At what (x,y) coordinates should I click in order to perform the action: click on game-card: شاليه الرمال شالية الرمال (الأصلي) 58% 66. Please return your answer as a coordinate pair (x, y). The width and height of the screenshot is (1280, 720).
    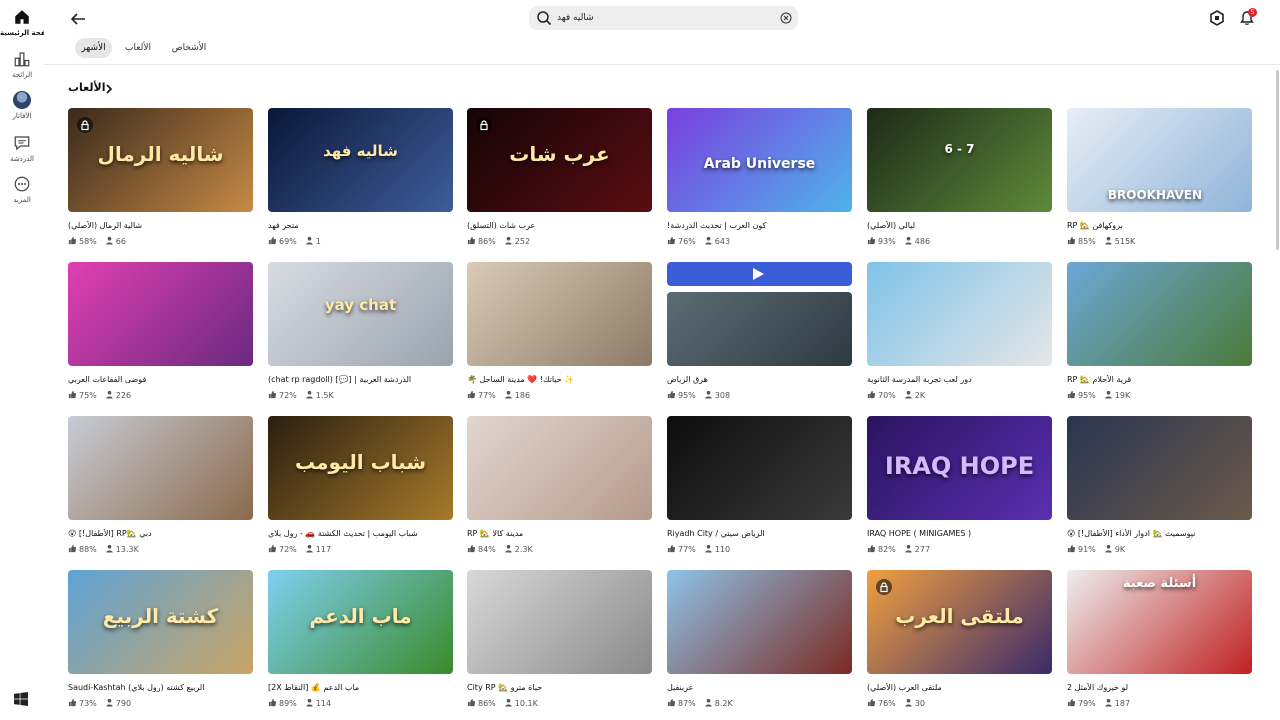
    Looking at the image, I should click on (160, 181).